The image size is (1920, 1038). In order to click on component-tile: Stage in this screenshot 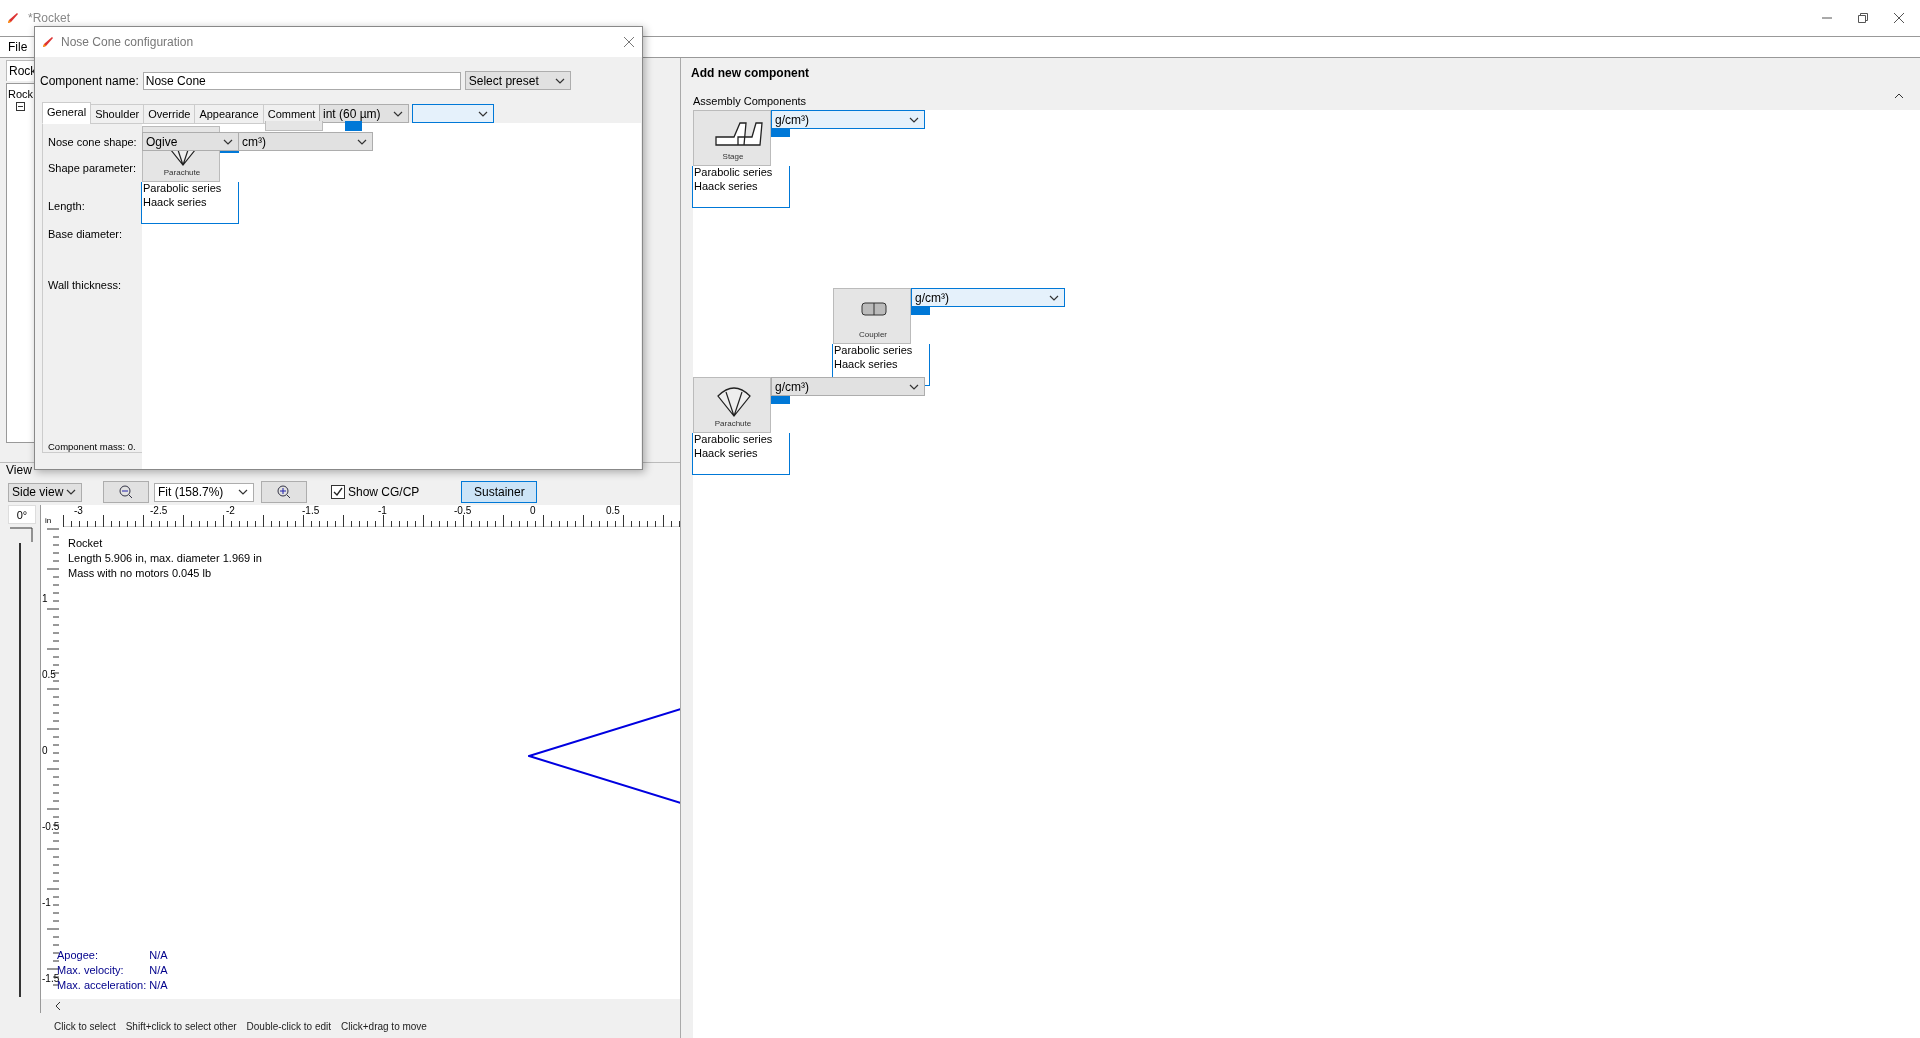, I will do `click(732, 138)`.